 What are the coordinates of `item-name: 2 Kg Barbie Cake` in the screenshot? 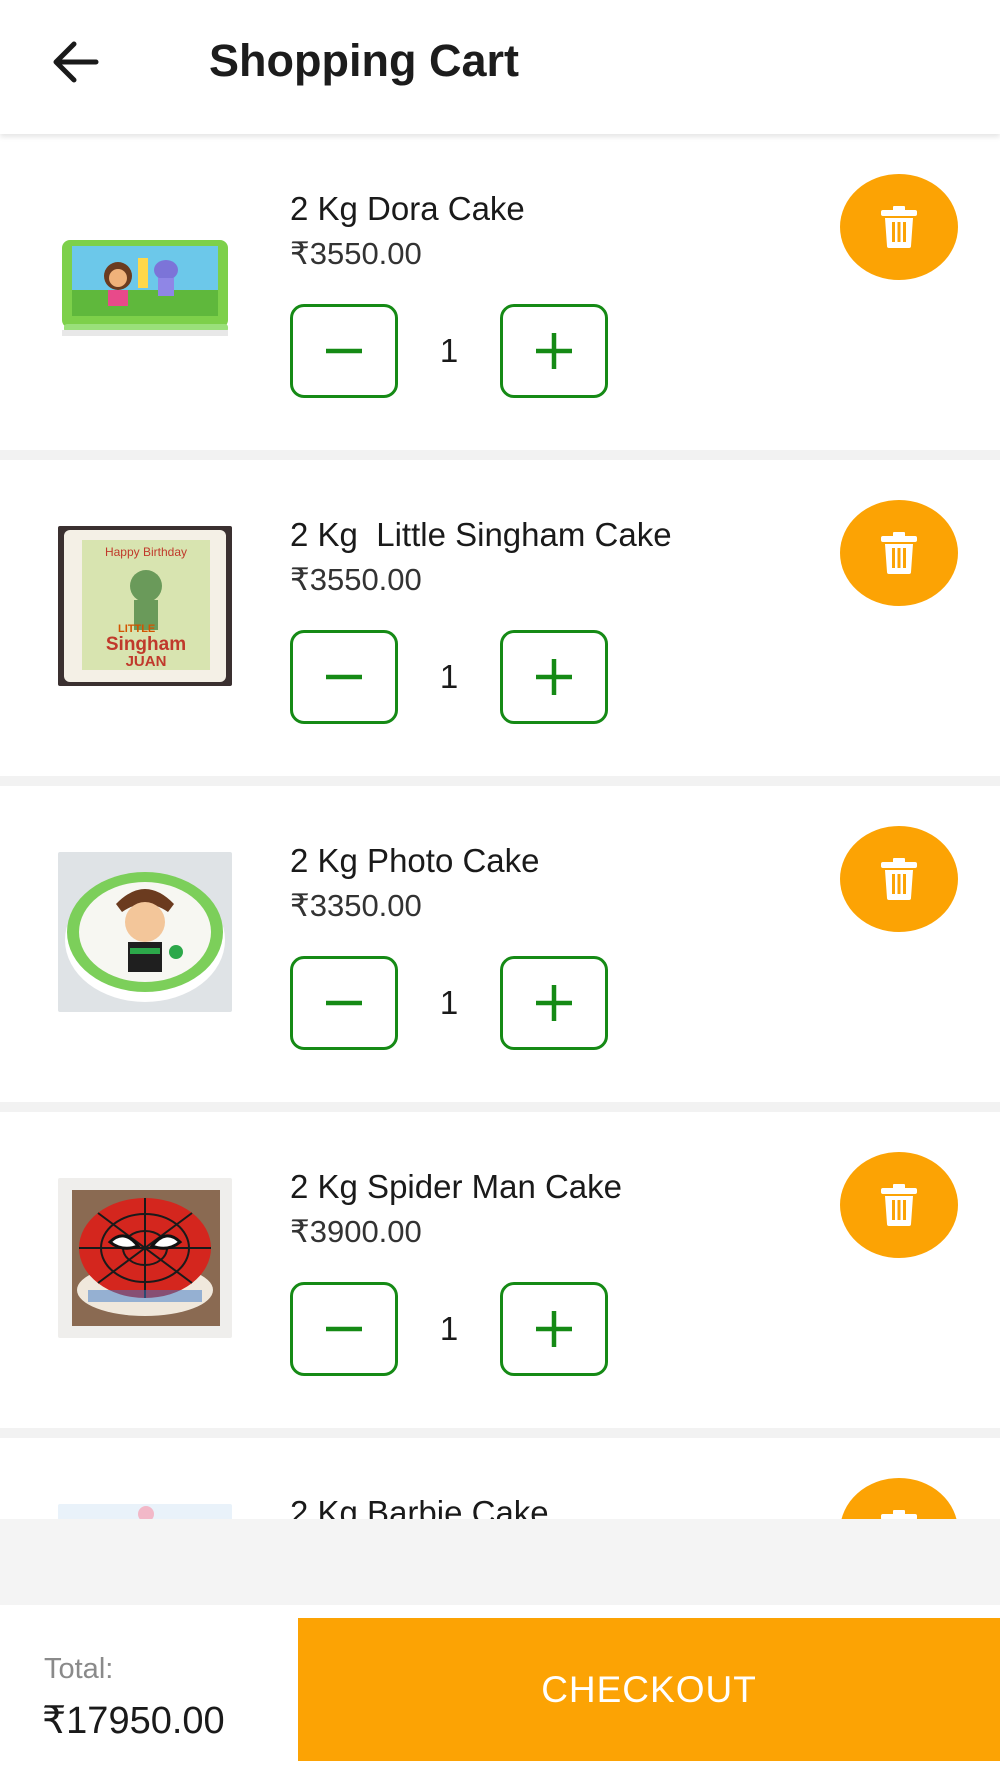 It's located at (419, 1506).